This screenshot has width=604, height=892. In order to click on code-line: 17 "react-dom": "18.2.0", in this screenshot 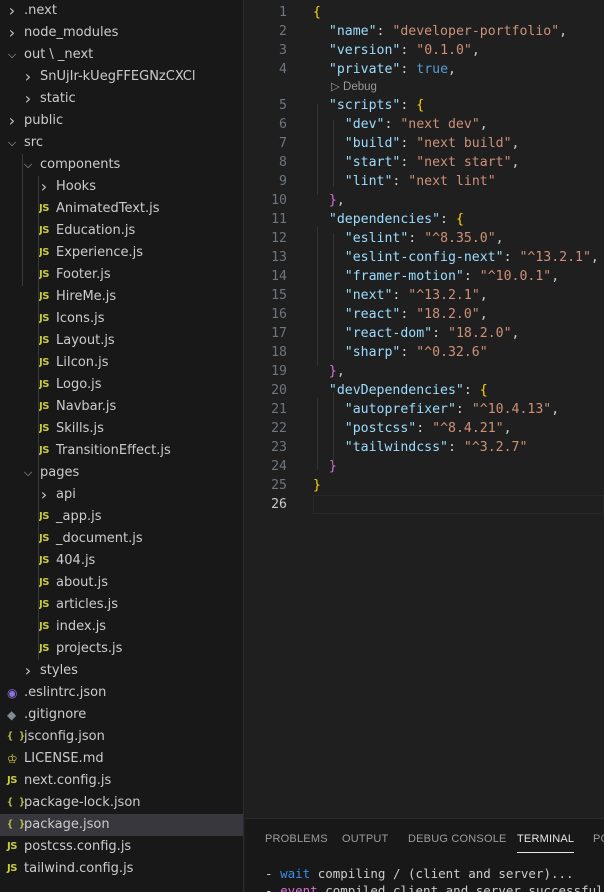, I will do `click(424, 333)`.